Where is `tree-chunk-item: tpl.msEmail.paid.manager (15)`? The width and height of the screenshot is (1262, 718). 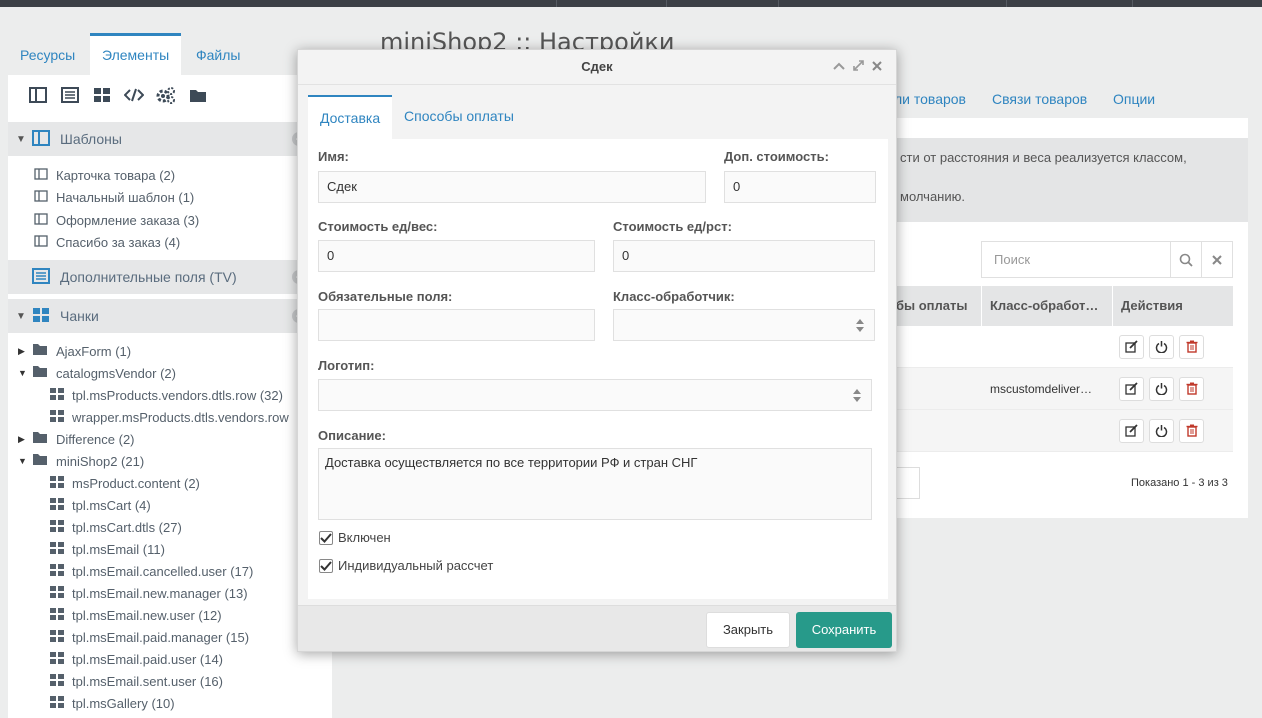 tree-chunk-item: tpl.msEmail.paid.manager (15) is located at coordinates (149, 637).